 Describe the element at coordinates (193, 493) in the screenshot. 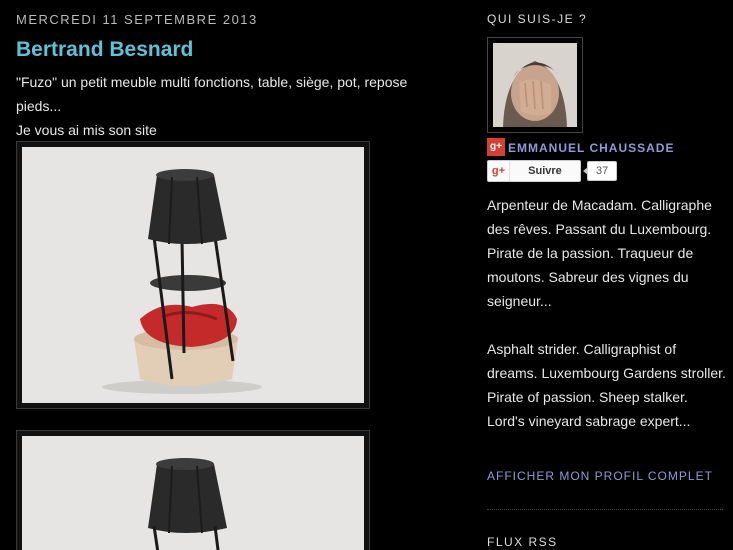

I see `fuzo-stool-image` at that location.